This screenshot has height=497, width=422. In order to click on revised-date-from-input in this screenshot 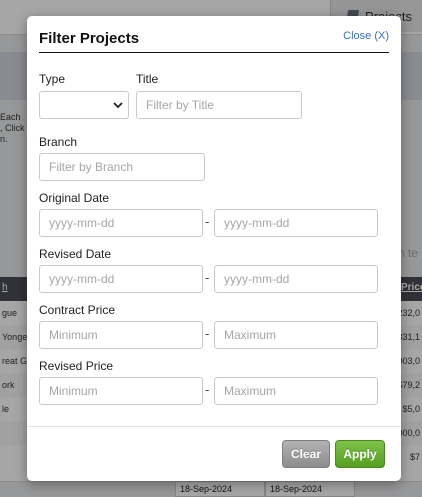, I will do `click(121, 279)`.